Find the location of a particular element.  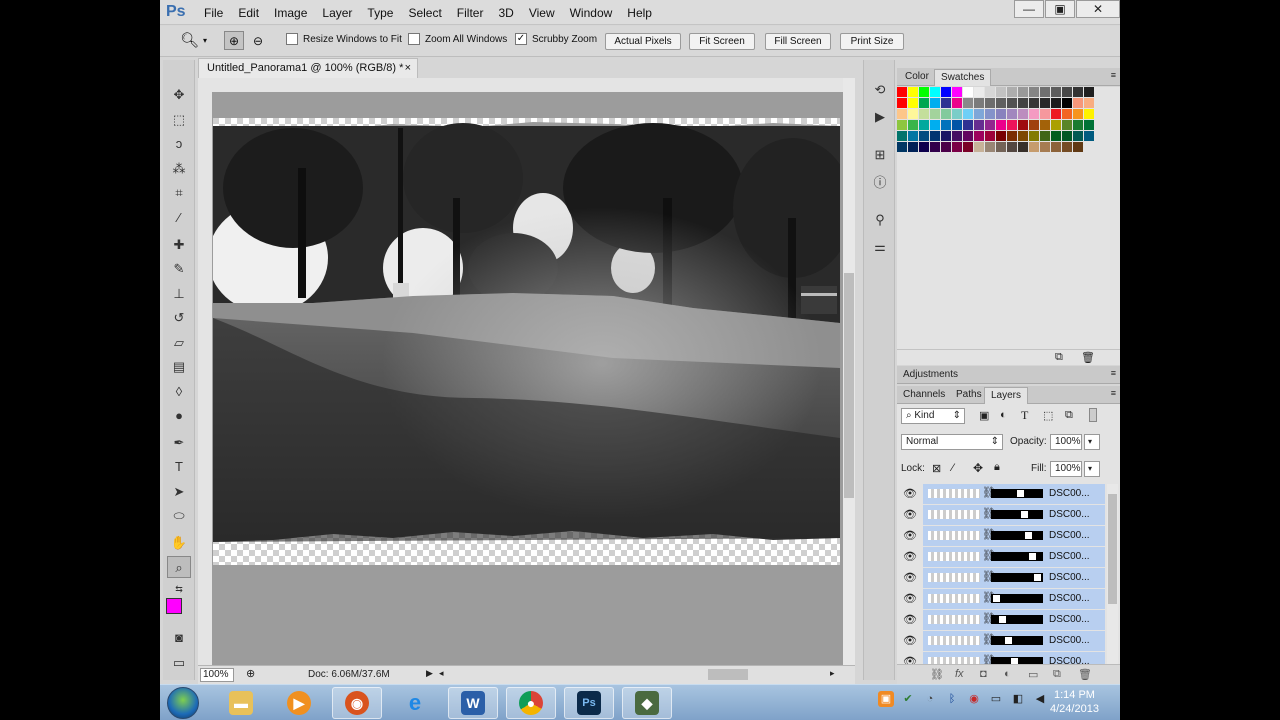

tray-security-icon: ✔ is located at coordinates (908, 699).